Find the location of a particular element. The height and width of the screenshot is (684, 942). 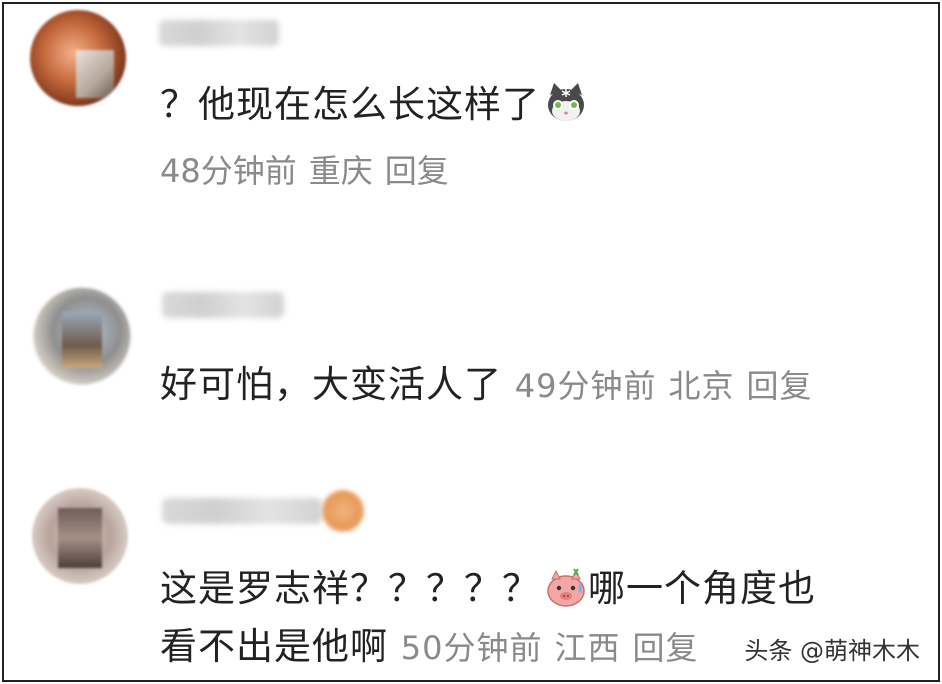

comment-text: 看不出是他啊 50分钟前 江西 回复 is located at coordinates (429, 643).